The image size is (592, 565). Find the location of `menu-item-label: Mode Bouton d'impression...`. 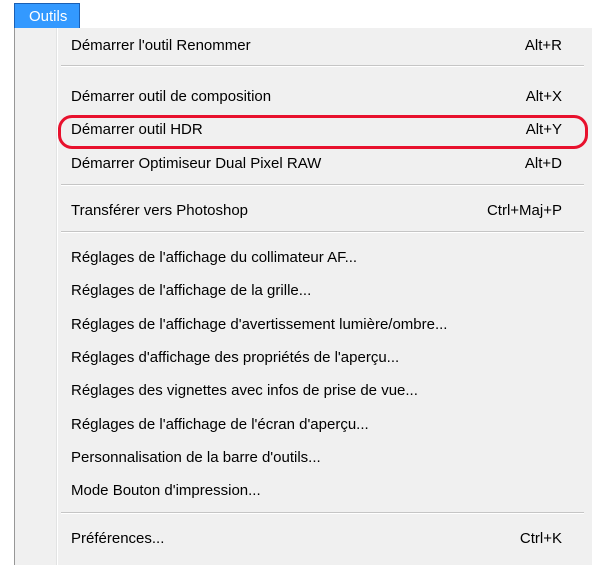

menu-item-label: Mode Bouton d'impression... is located at coordinates (166, 490).